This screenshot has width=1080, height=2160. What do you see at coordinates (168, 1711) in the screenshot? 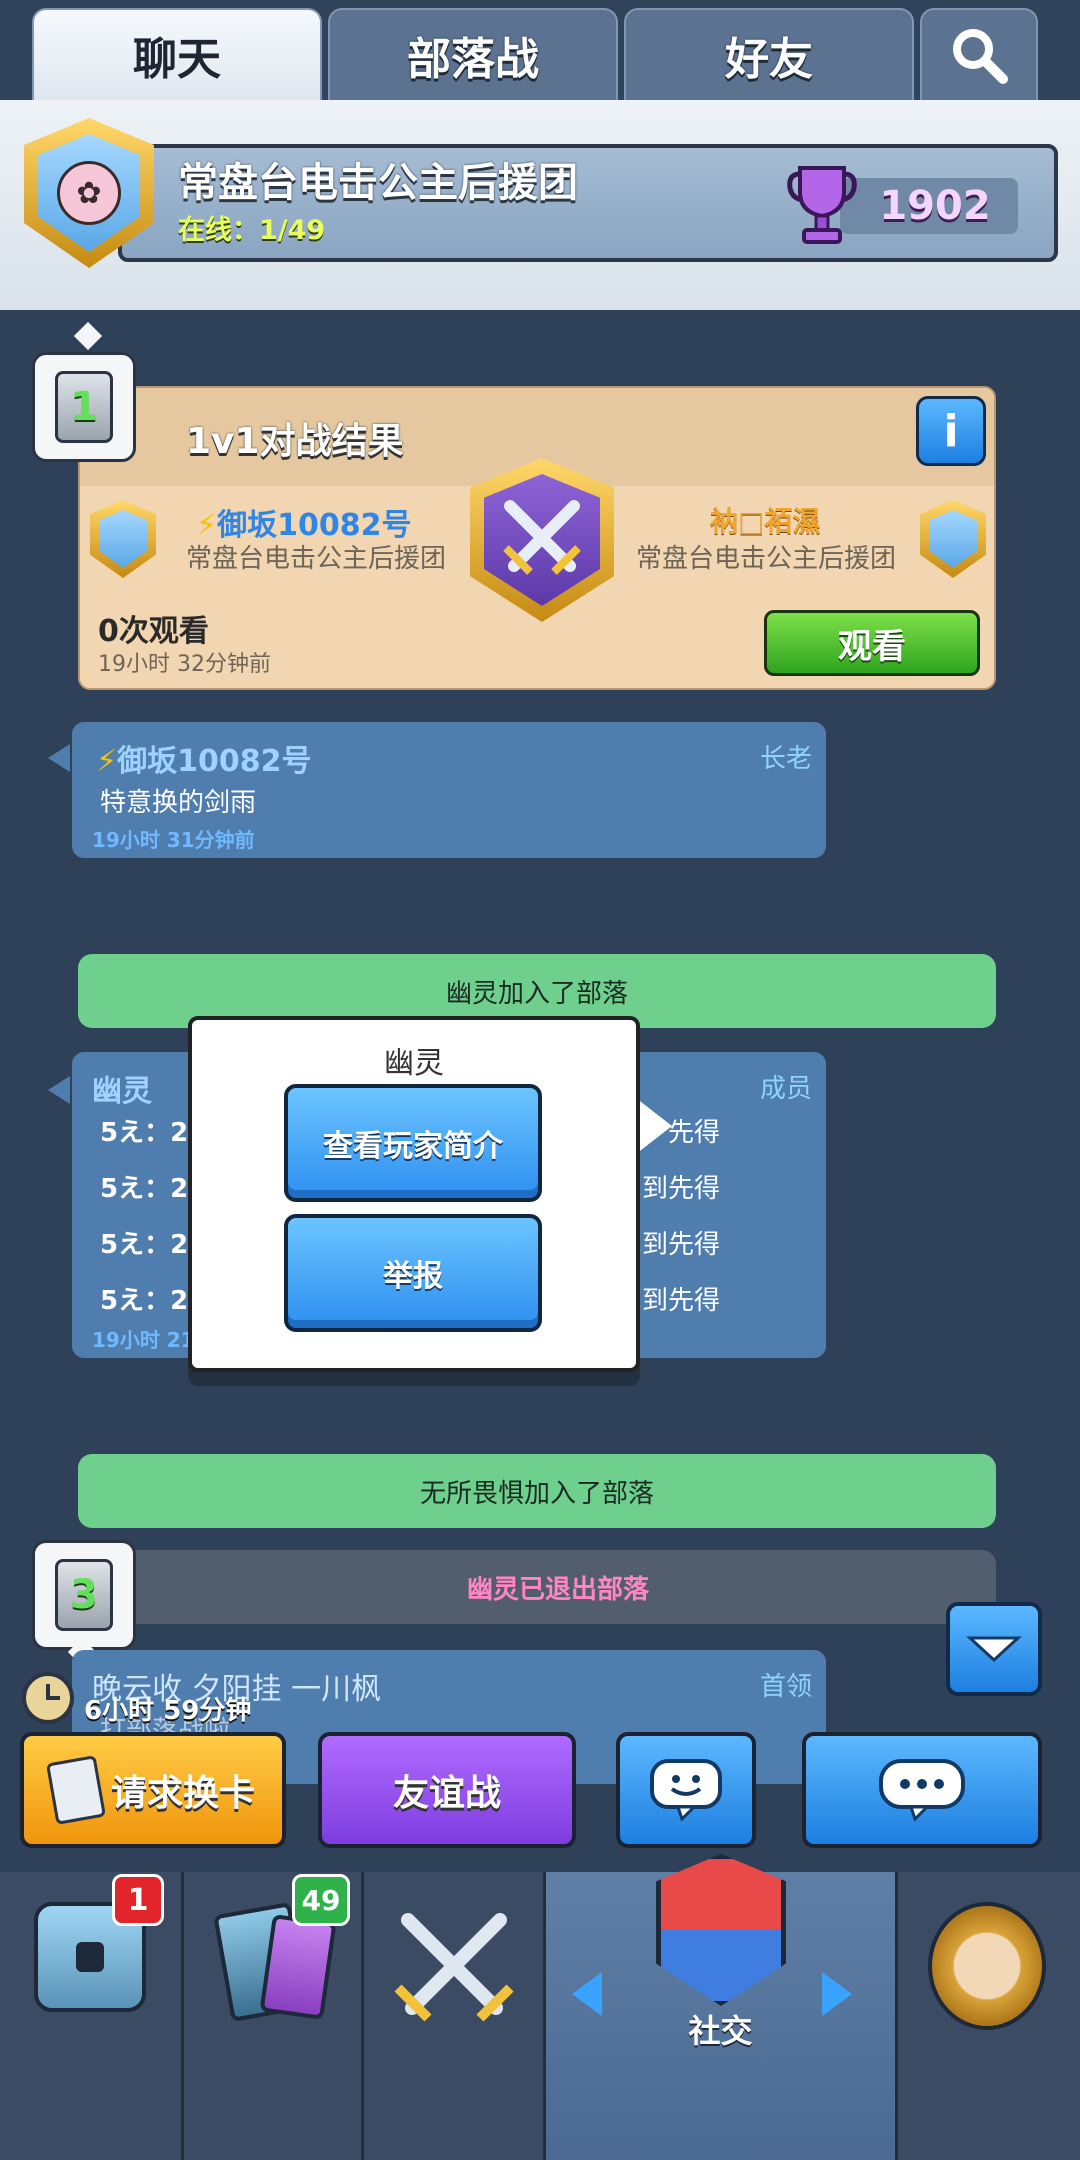
I see `request-timer: 6小时 59分钟` at bounding box center [168, 1711].